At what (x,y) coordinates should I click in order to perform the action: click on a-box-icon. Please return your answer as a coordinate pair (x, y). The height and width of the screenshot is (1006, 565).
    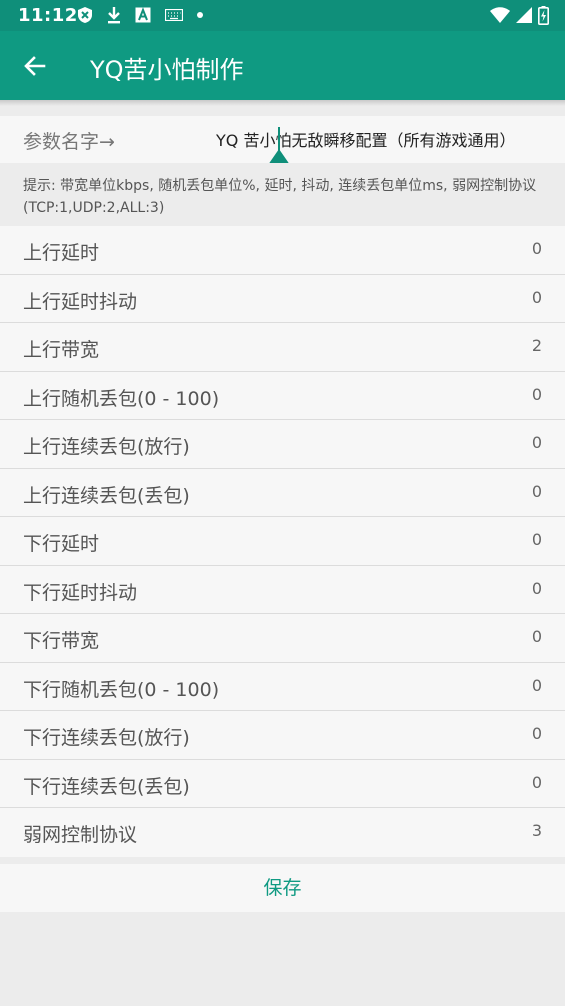
    Looking at the image, I should click on (143, 15).